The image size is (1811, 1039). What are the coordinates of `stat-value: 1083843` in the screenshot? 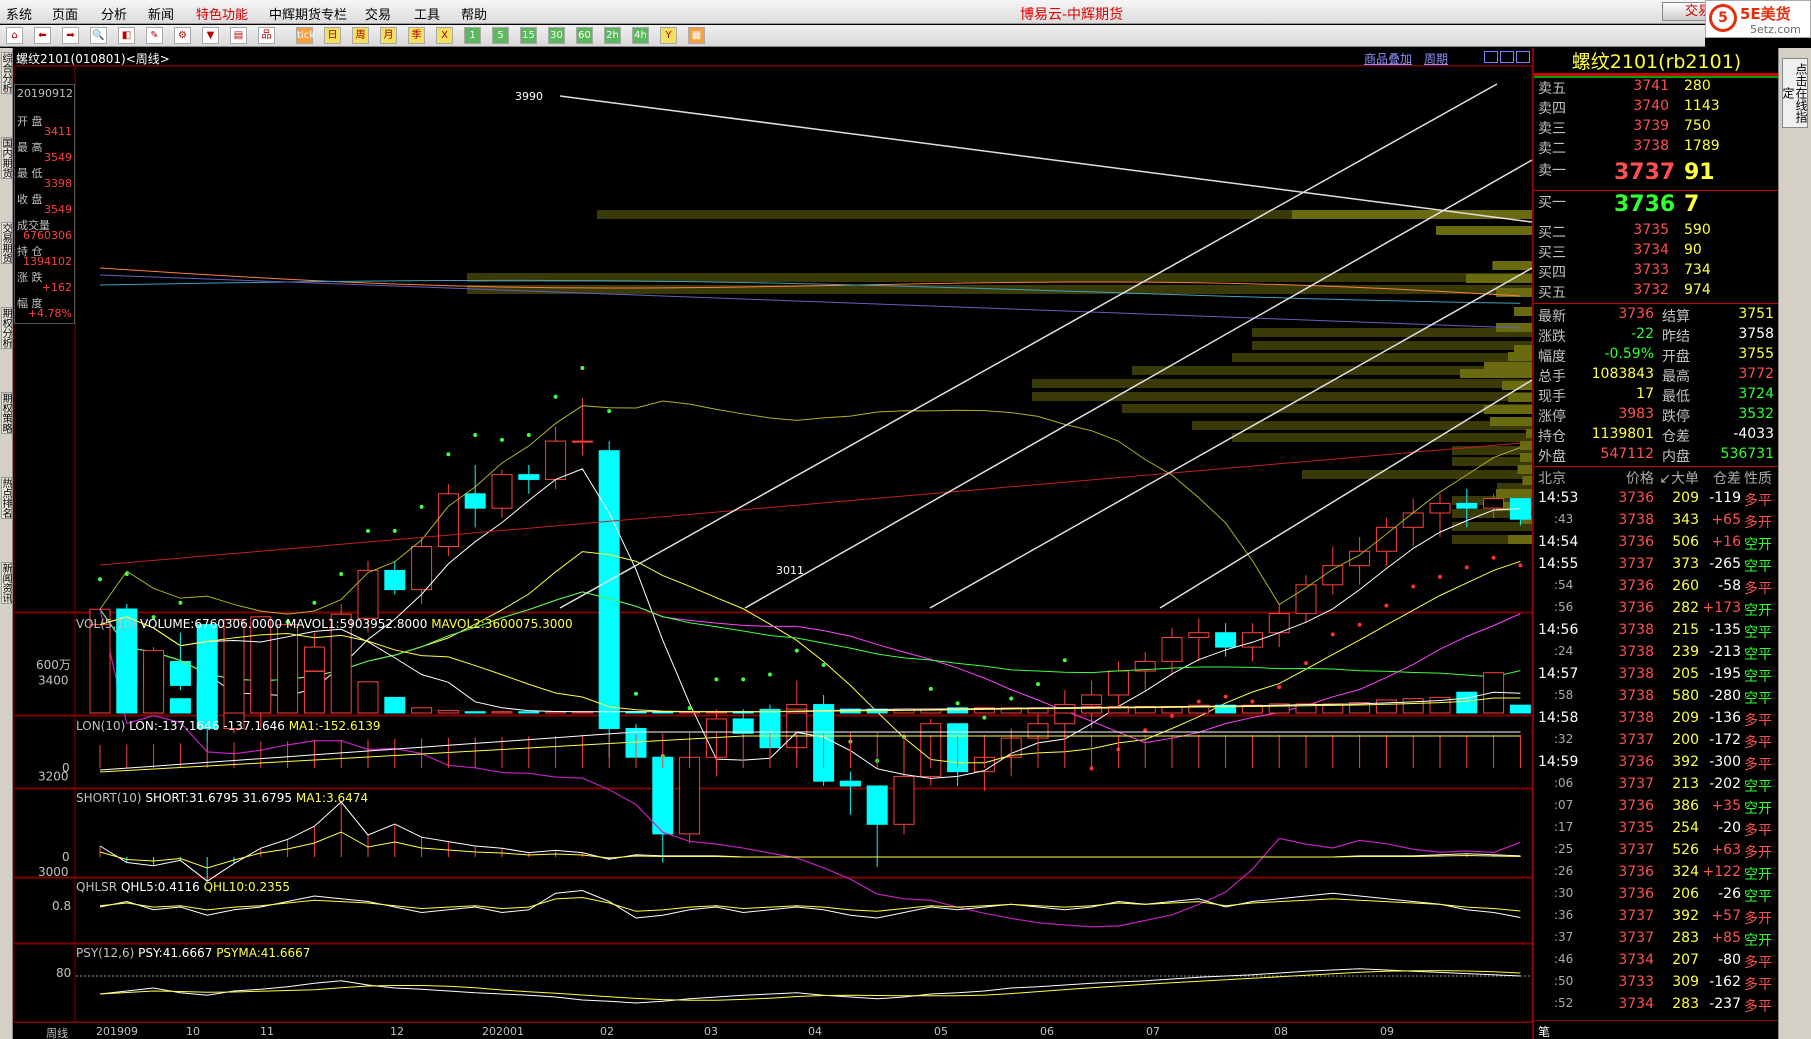 It's located at (1622, 374).